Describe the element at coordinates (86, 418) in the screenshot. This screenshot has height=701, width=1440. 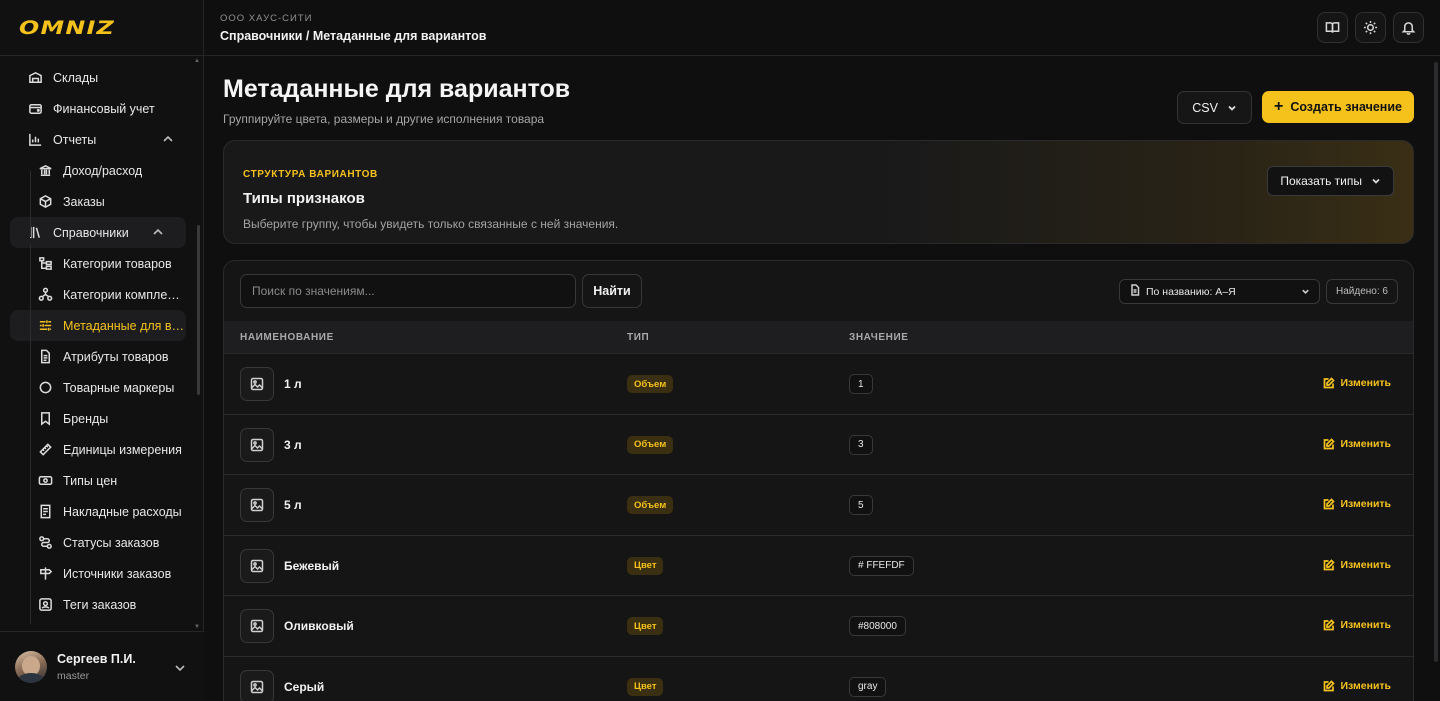
I see `sidebar-item-label: Бренды` at that location.